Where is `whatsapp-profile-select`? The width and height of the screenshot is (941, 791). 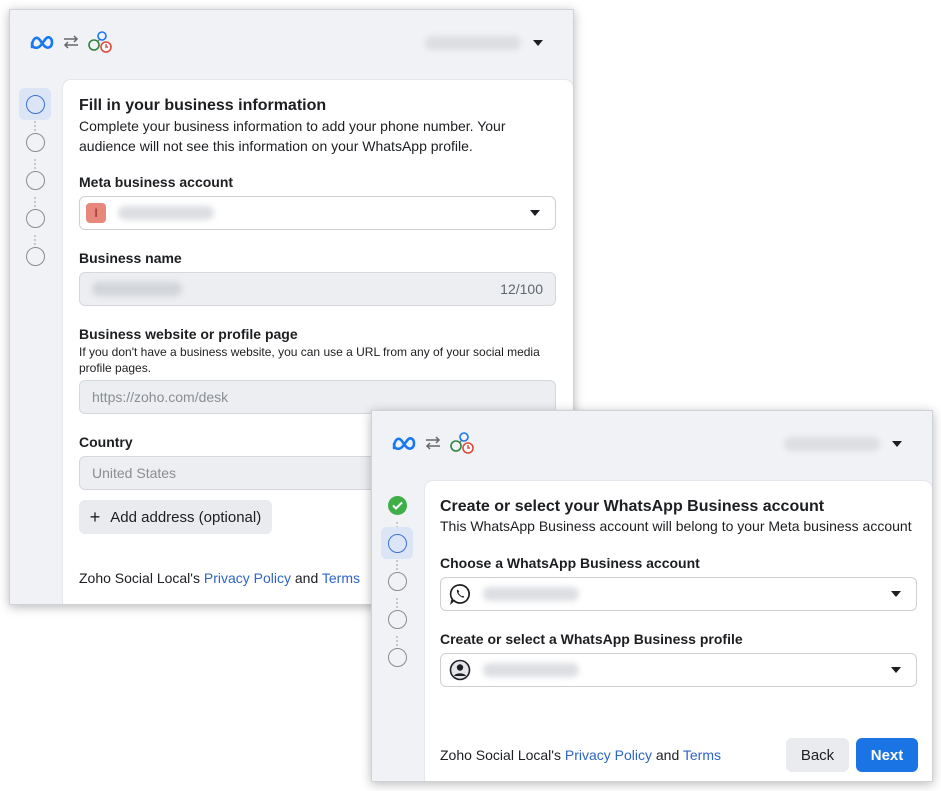
whatsapp-profile-select is located at coordinates (678, 670).